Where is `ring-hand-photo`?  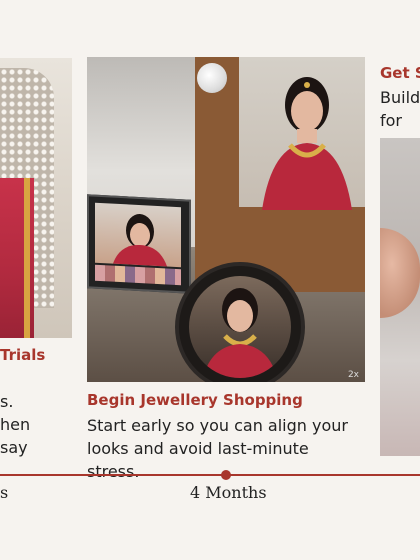 ring-hand-photo is located at coordinates (400, 297).